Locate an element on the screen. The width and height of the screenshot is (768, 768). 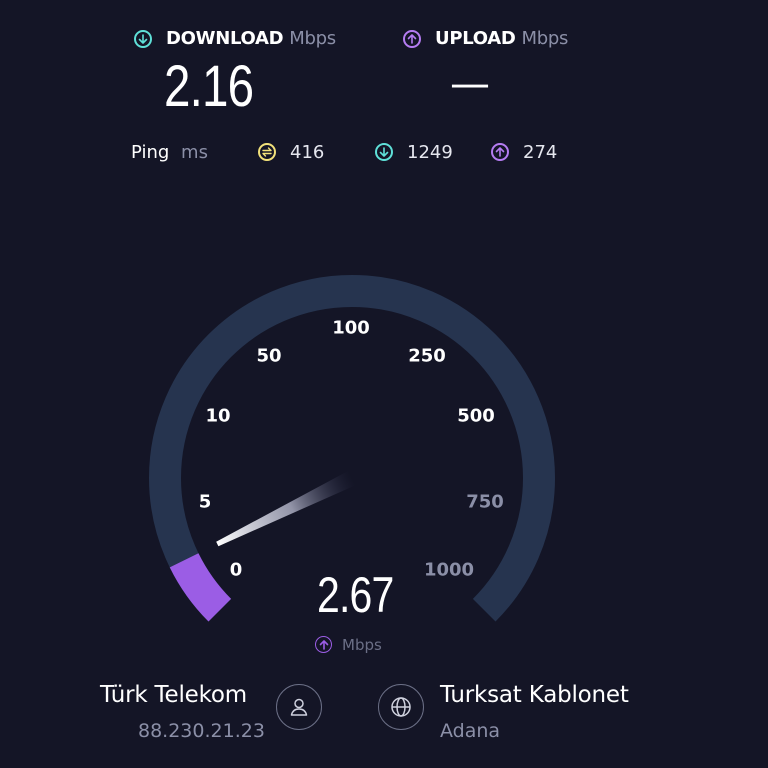
globe-icon is located at coordinates (401, 707).